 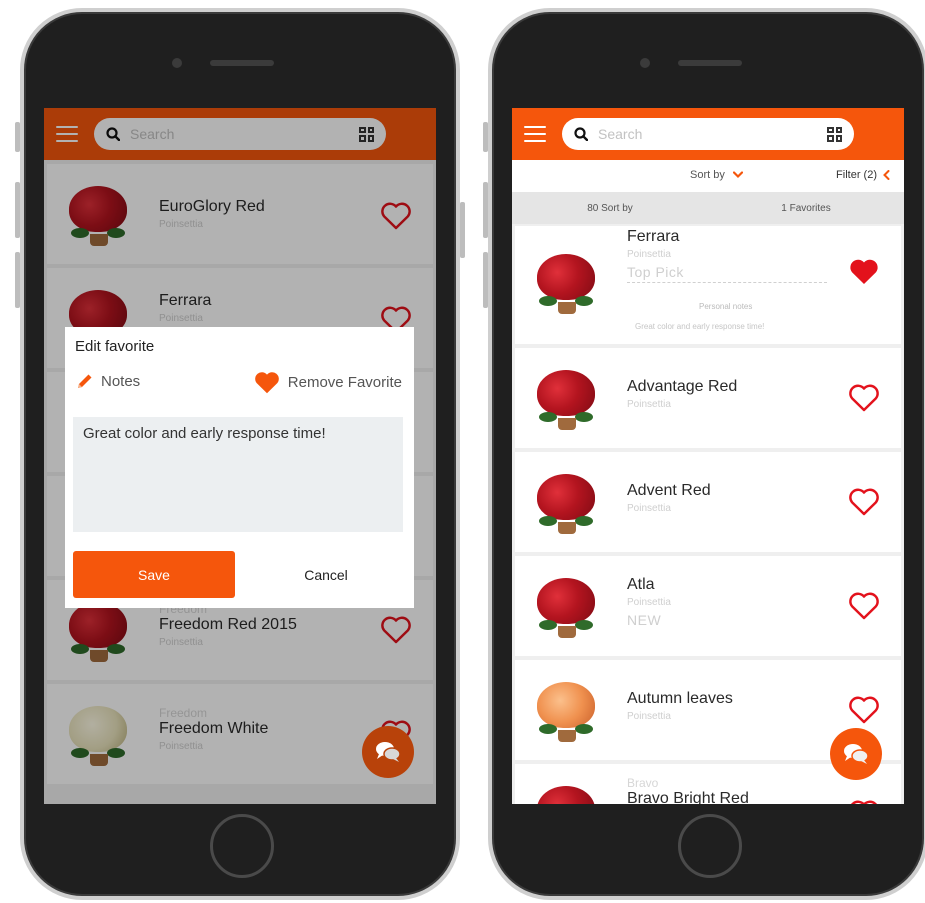 I want to click on notes-tab: Notes, so click(x=107, y=381).